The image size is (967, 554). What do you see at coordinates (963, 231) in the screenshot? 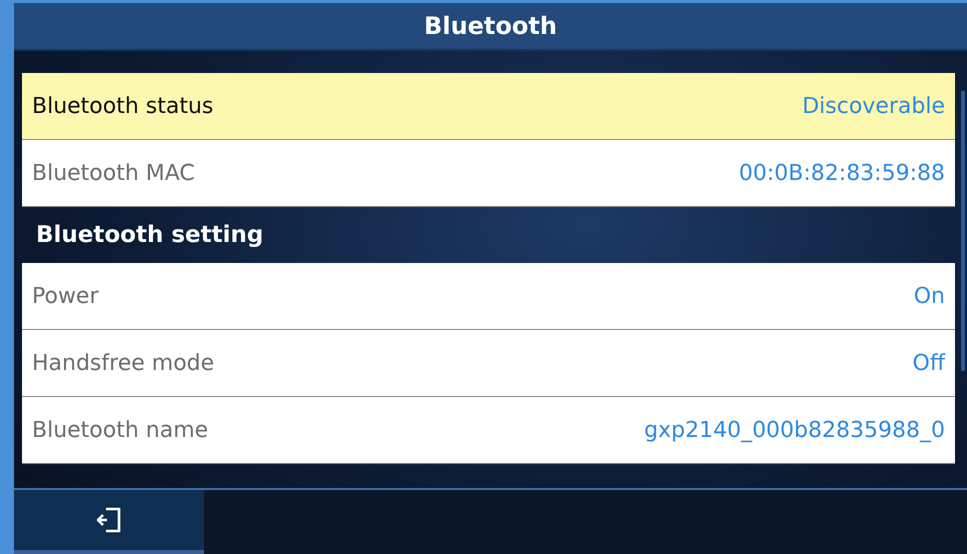
I see `scrollbar` at bounding box center [963, 231].